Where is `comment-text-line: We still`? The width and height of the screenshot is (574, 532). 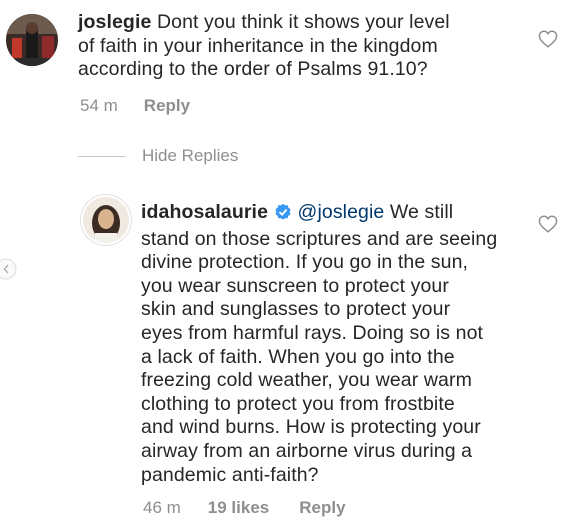 comment-text-line: We still is located at coordinates (421, 212).